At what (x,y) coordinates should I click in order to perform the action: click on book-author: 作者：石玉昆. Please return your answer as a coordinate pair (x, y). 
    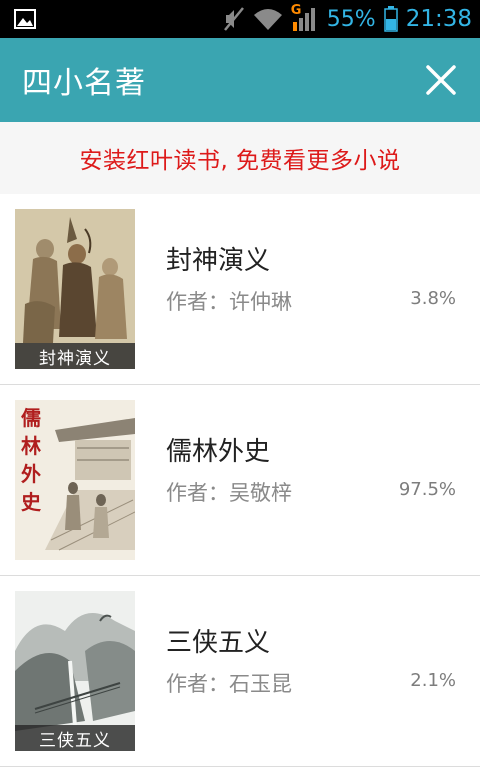
    Looking at the image, I should click on (229, 684).